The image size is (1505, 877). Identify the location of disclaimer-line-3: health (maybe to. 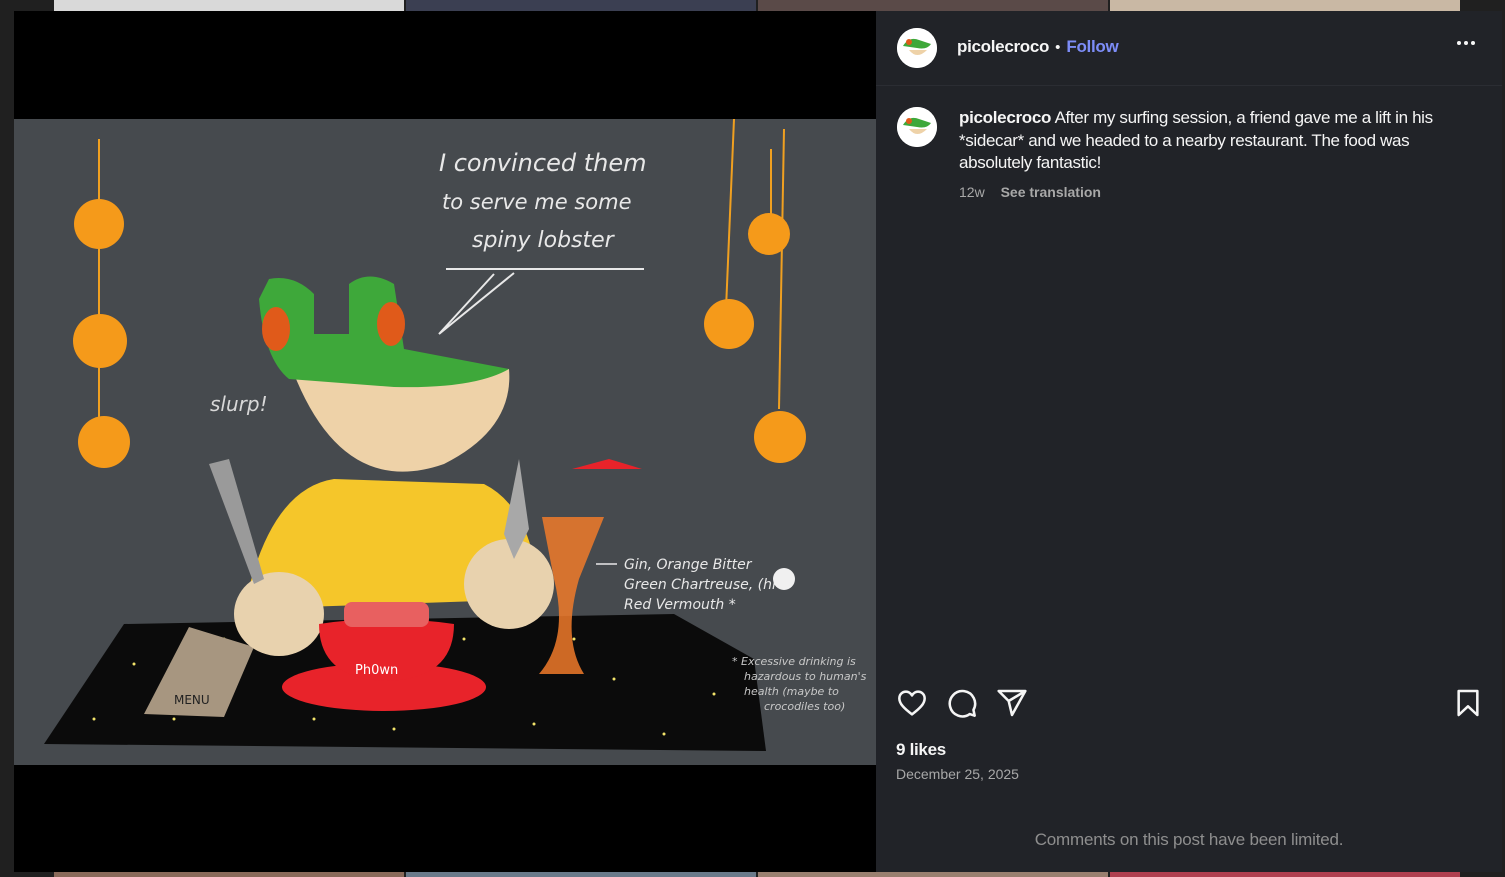
(791, 691).